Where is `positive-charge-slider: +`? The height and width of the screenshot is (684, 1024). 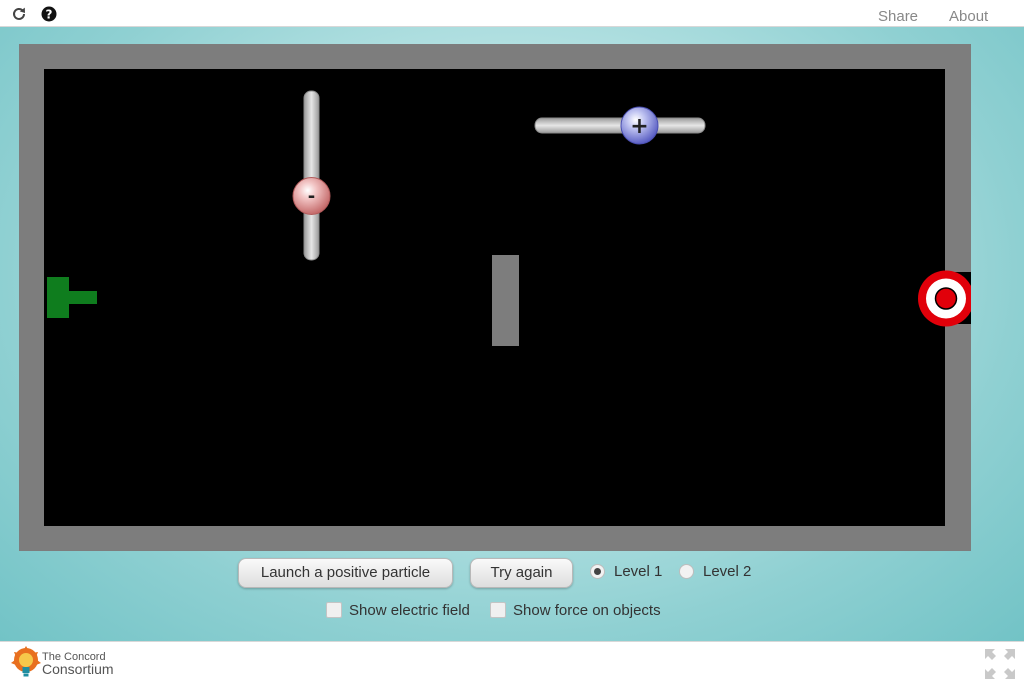
positive-charge-slider: + is located at coordinates (620, 125).